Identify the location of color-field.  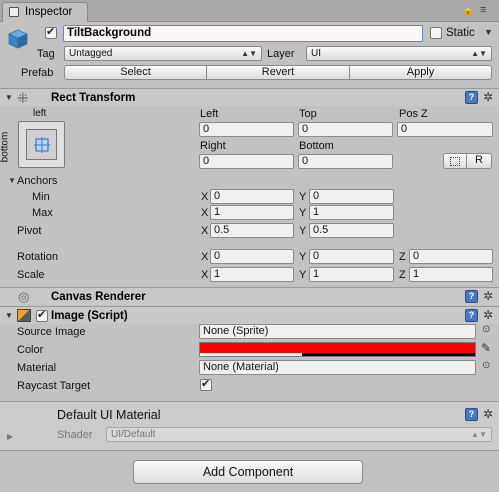
(337, 349).